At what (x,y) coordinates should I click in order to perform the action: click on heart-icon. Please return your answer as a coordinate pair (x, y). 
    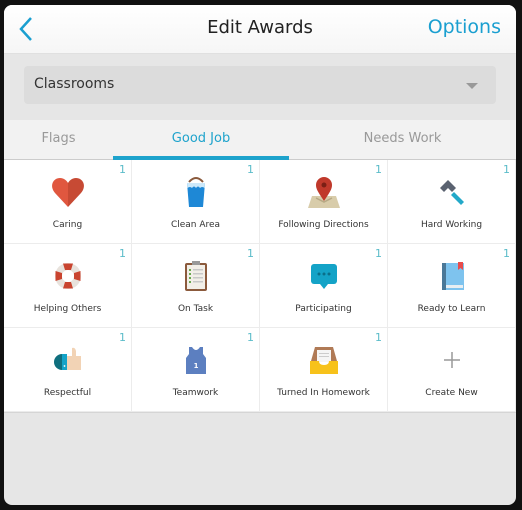
    Looking at the image, I should click on (68, 192).